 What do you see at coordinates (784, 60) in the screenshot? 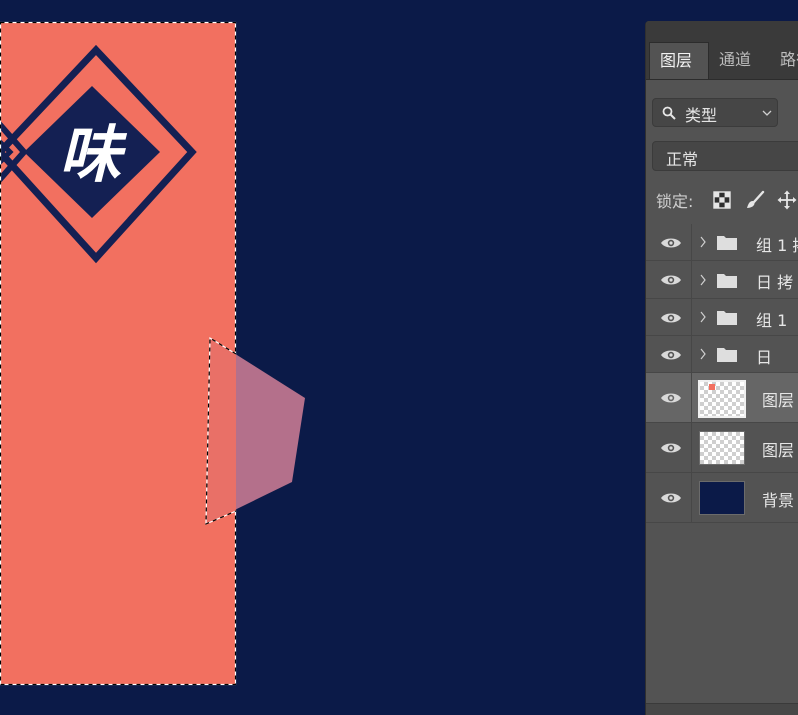
I see `tab-paths: 路径` at bounding box center [784, 60].